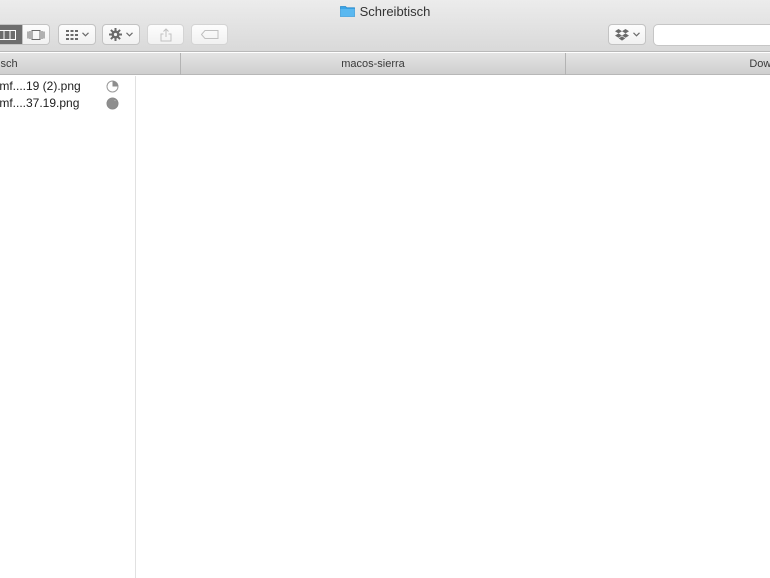  I want to click on share-icon, so click(165, 34).